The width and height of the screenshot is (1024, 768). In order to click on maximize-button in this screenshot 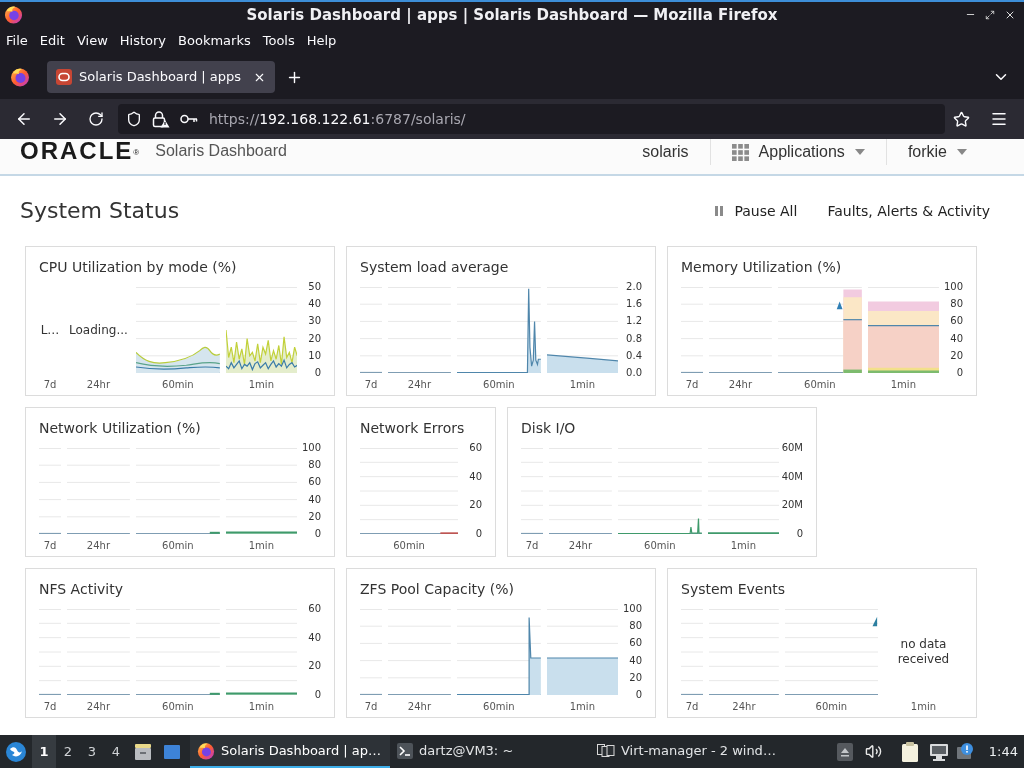, I will do `click(990, 14)`.